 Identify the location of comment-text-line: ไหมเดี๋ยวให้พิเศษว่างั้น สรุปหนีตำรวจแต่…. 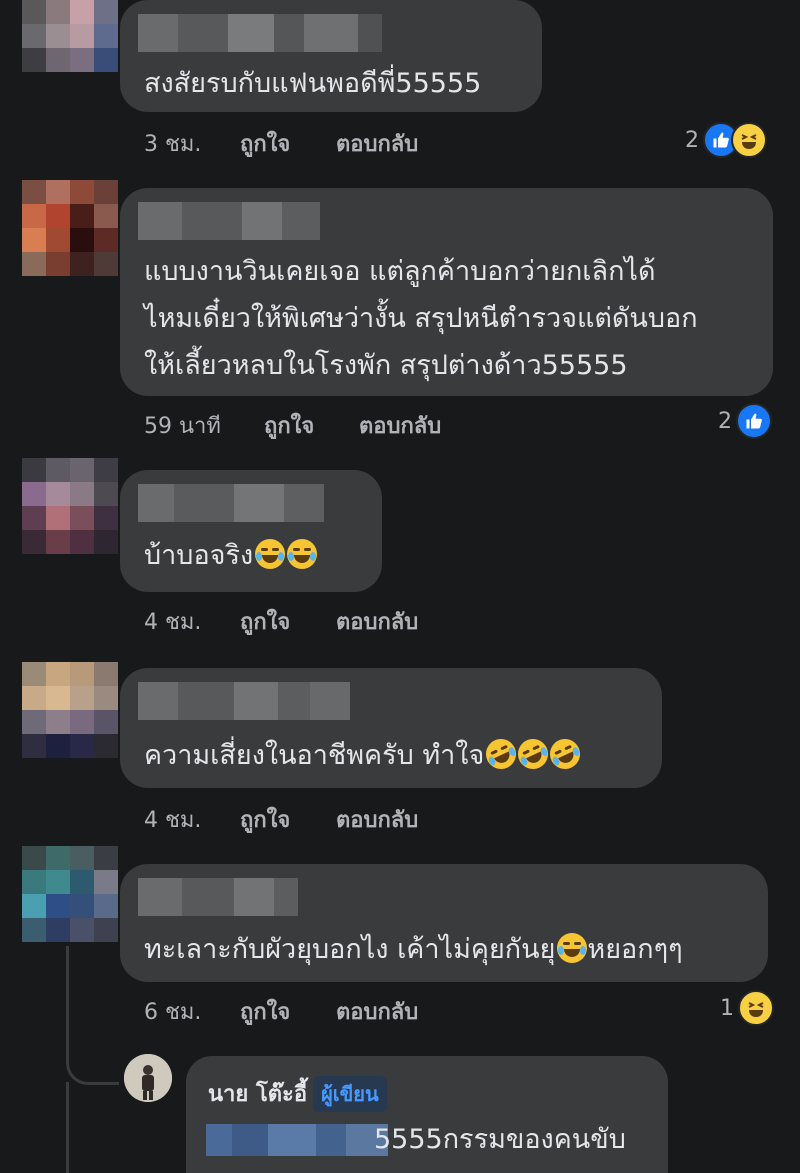
(421, 318).